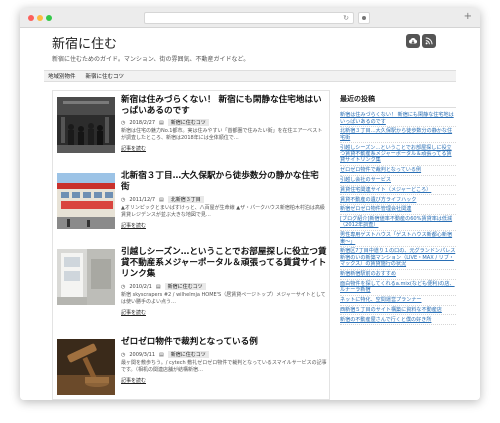 The width and height of the screenshot is (500, 423). I want to click on sidebar-link: 西新宿５丁目のサイト構築に資料な不動産店, so click(398, 311).